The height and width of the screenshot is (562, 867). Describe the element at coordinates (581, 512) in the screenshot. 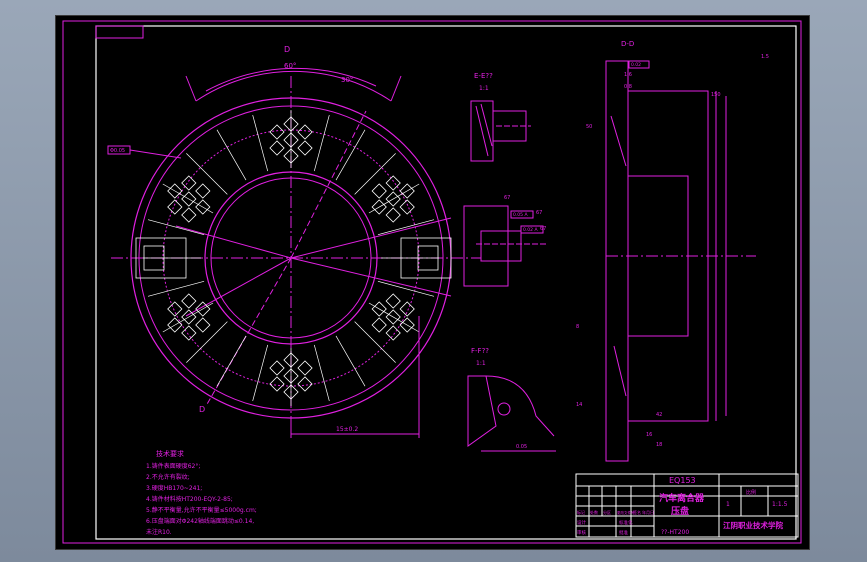

I see `tb-row-label-1: 标记` at that location.